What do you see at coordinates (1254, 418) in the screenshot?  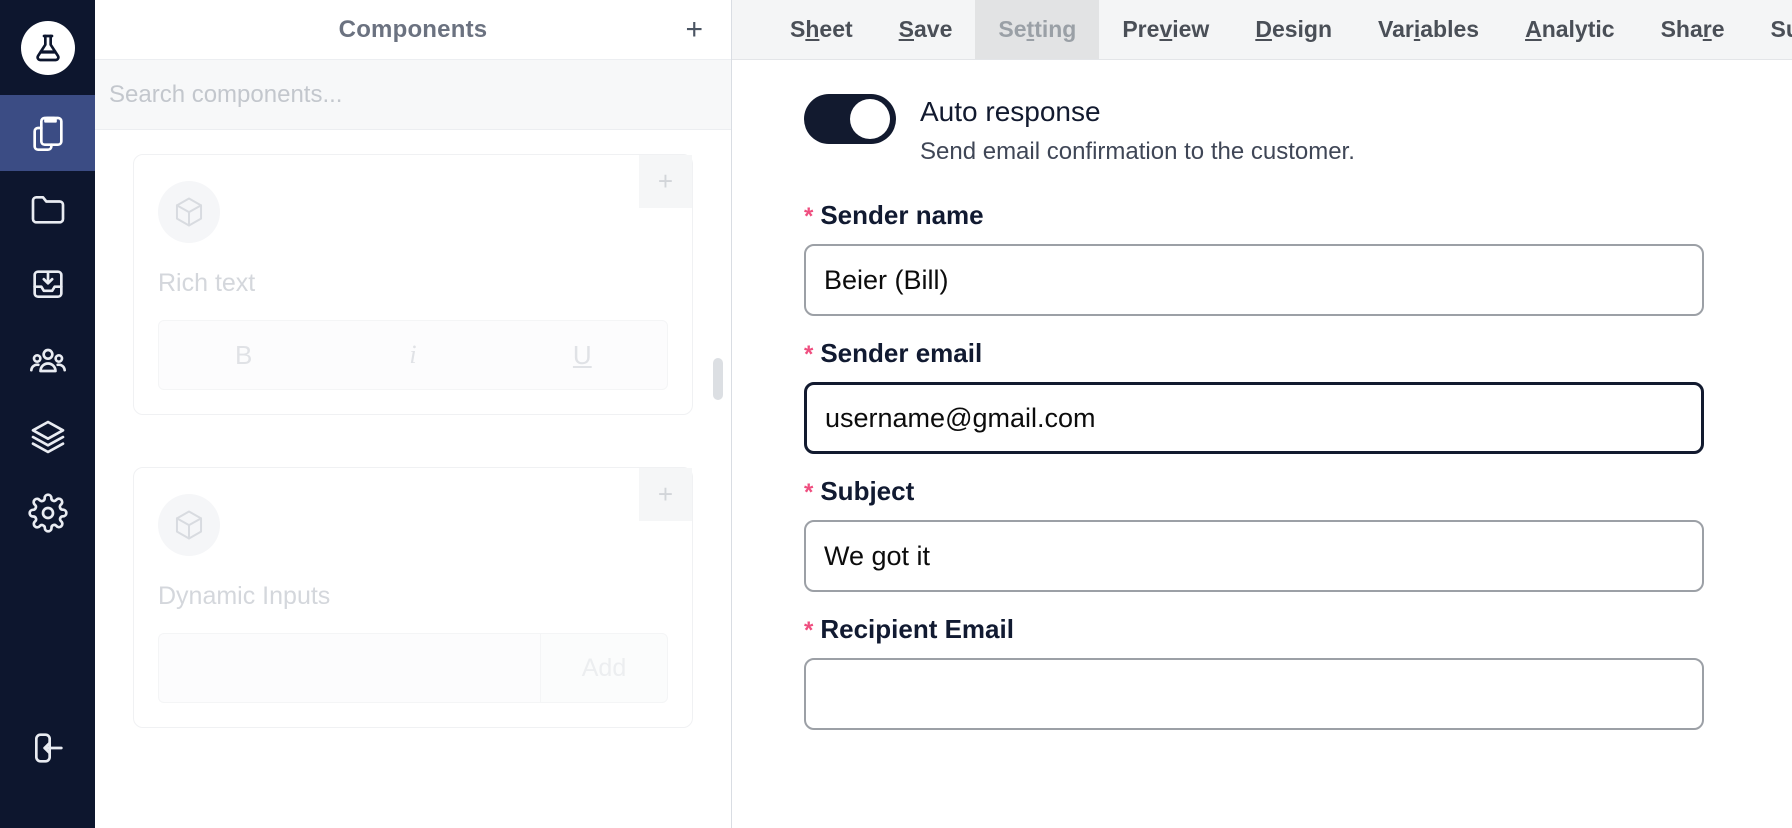 I see `sender-email-input` at bounding box center [1254, 418].